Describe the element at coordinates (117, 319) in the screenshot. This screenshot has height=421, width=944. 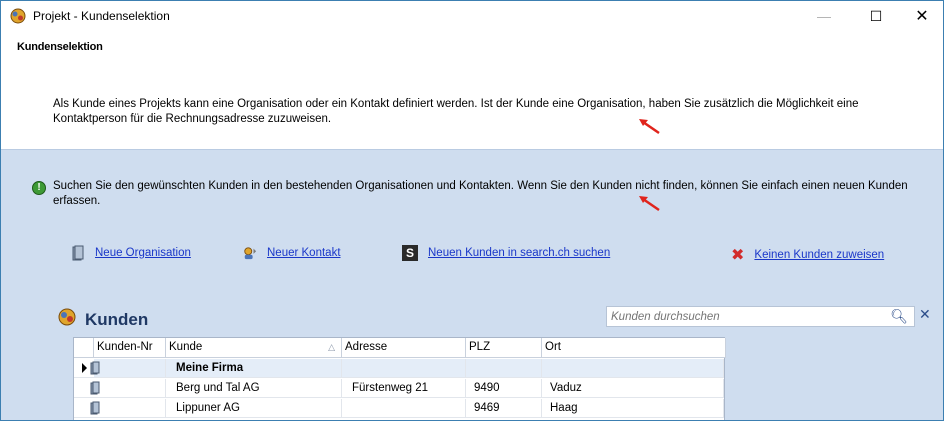
I see `kunden-title: Kunden` at that location.